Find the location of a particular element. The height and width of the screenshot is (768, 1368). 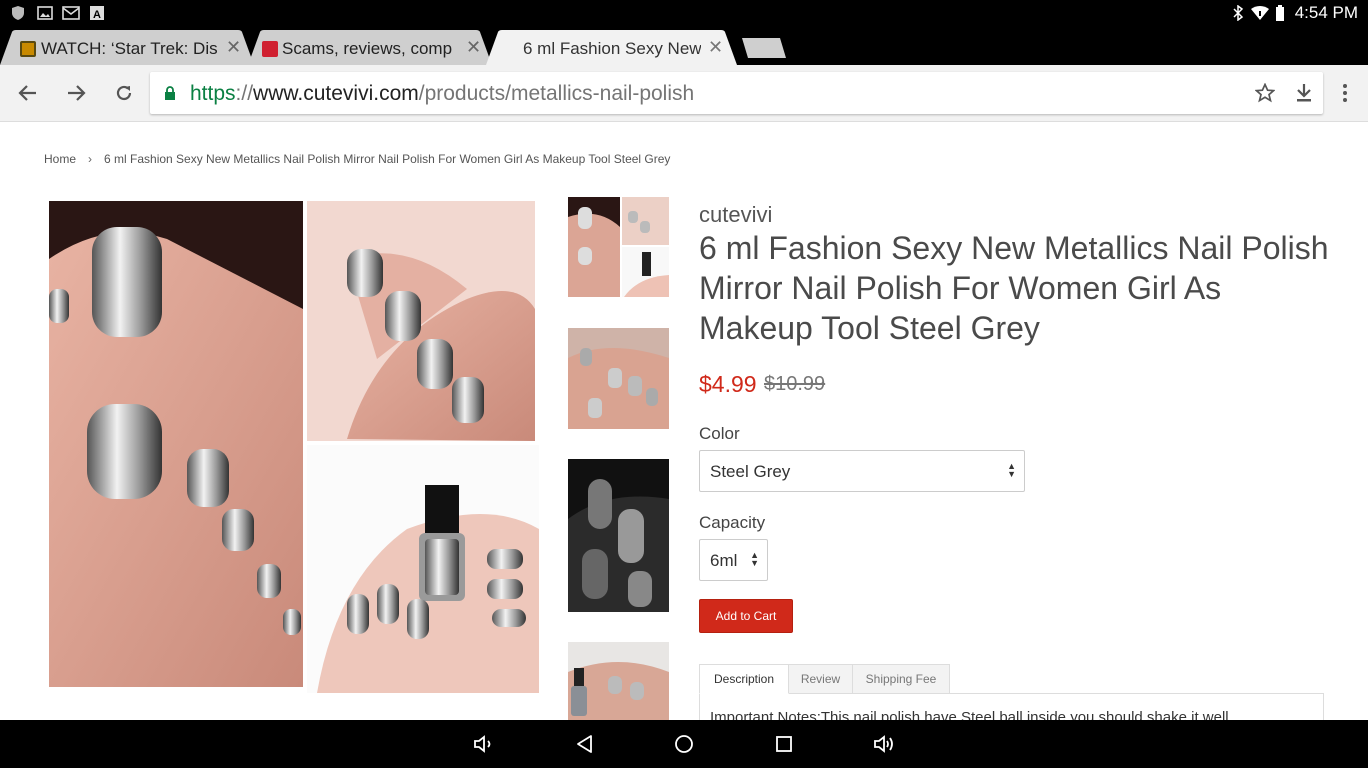

tab-title: WATCH: ‘Star Trek: Dis is located at coordinates (129, 48).